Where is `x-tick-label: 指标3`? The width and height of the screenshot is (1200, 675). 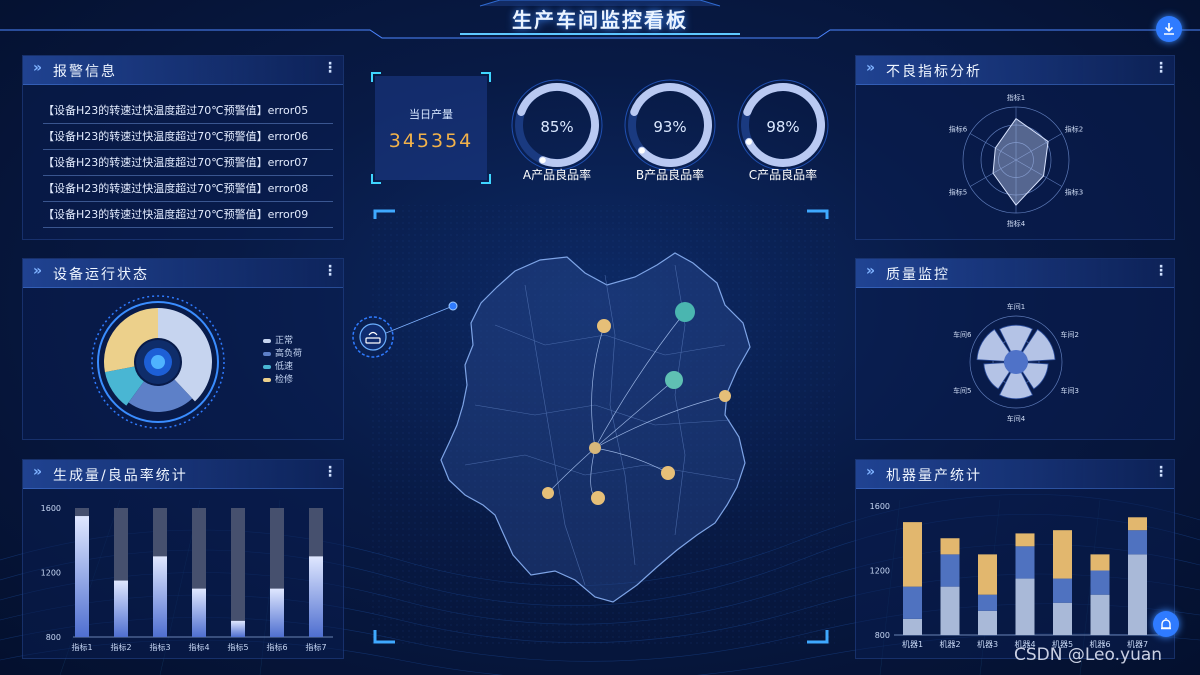
x-tick-label: 指标3 is located at coordinates (159, 647).